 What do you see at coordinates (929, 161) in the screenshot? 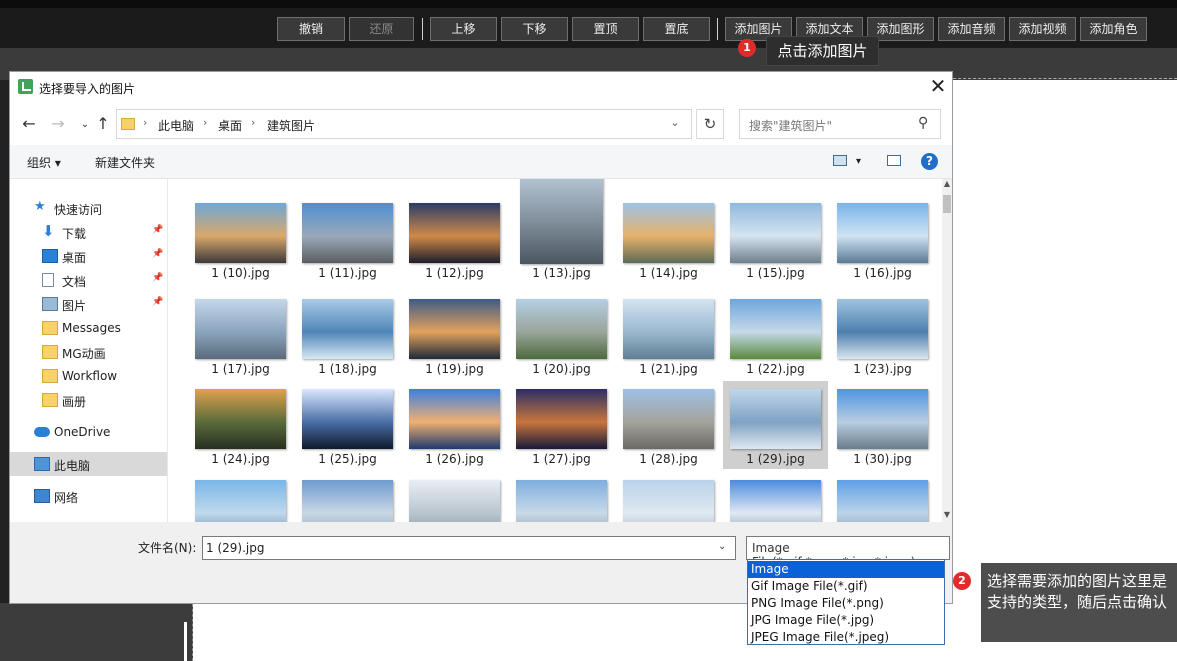
I see `help-icon: ?` at bounding box center [929, 161].